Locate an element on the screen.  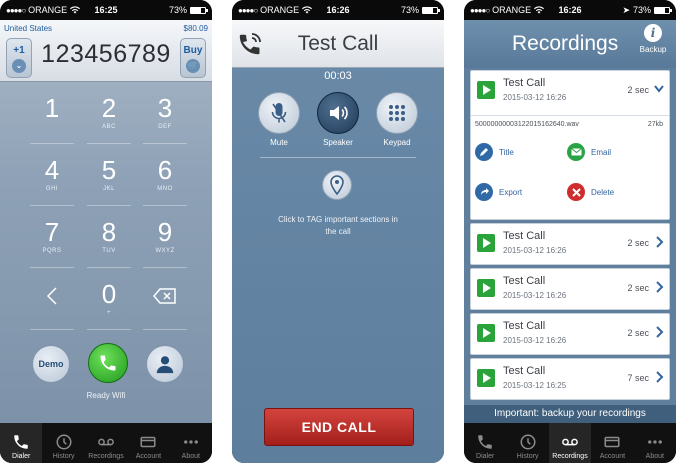
buy-button: Buy 🛒 is located at coordinates (193, 58).